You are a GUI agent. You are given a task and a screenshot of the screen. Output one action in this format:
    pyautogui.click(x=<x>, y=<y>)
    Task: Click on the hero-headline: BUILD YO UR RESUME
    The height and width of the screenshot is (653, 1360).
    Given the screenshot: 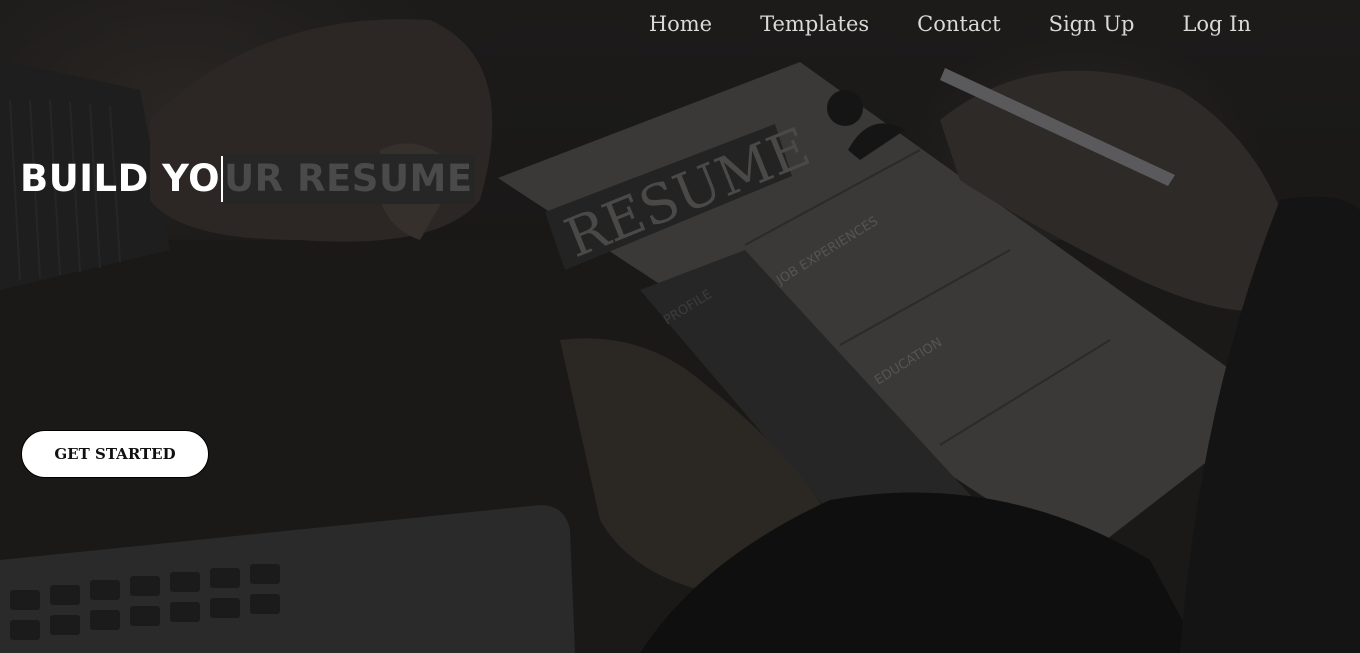 What is the action you would take?
    pyautogui.click(x=247, y=178)
    